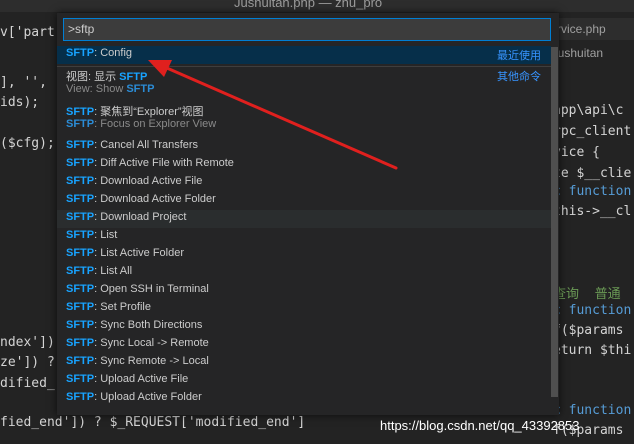 This screenshot has height=444, width=634. What do you see at coordinates (304, 291) in the screenshot?
I see `command-item: SFTP: Open SSH in Terminal` at bounding box center [304, 291].